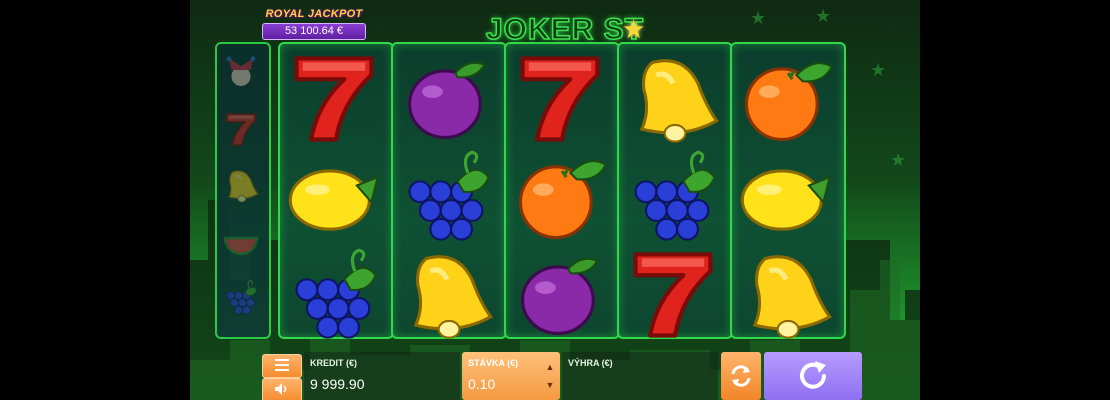  I want to click on credit-panel: KREDIT (€) 9 999.90, so click(382, 376).